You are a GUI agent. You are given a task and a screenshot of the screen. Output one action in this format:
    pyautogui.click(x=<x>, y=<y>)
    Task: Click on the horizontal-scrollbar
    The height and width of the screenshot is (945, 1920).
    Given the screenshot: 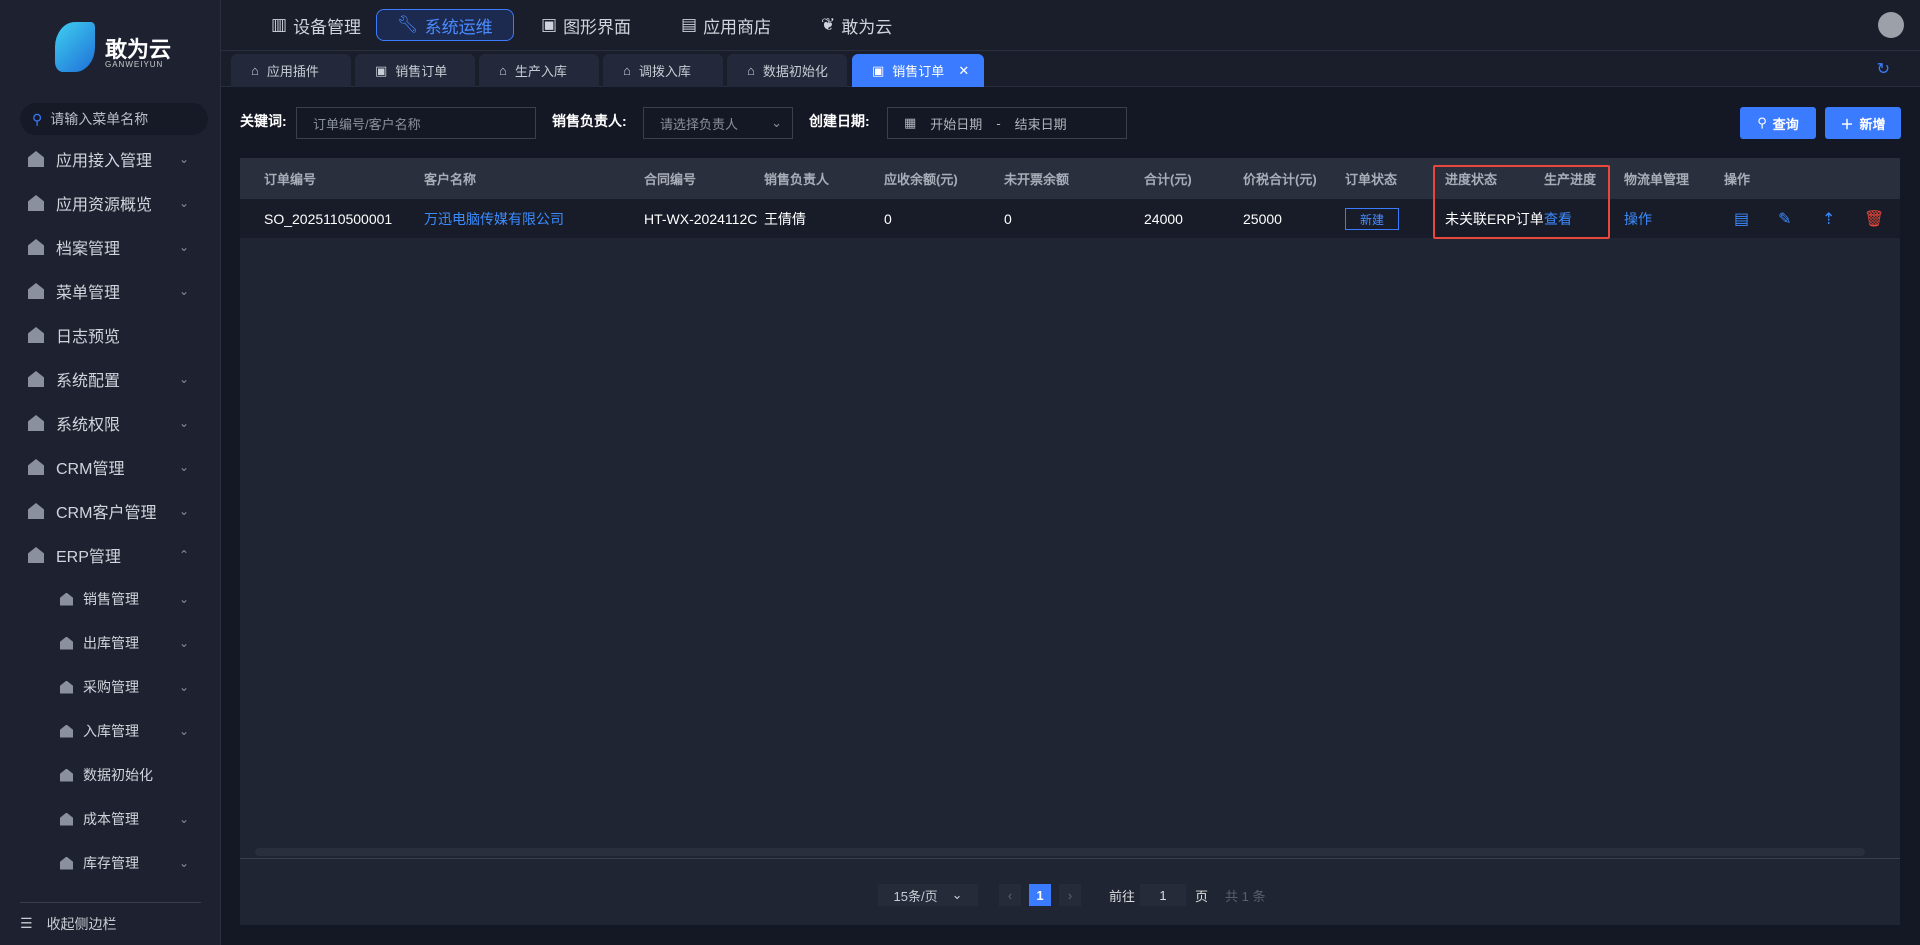 What is the action you would take?
    pyautogui.click(x=1060, y=852)
    